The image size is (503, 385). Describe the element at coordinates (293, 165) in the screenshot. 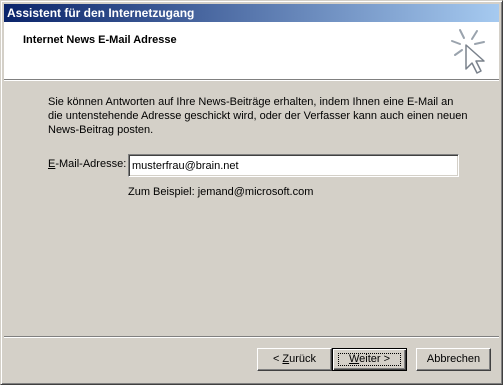

I see `email-field` at that location.